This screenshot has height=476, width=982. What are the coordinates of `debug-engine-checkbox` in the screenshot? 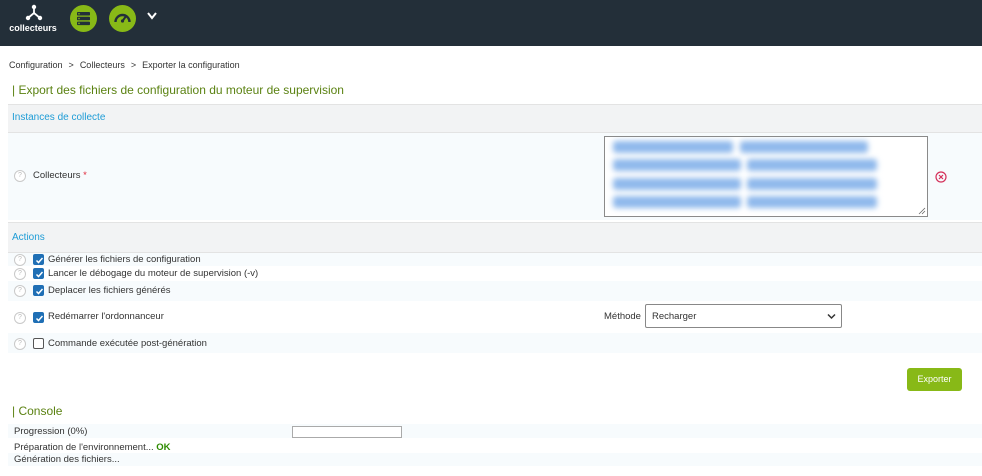 It's located at (38, 273).